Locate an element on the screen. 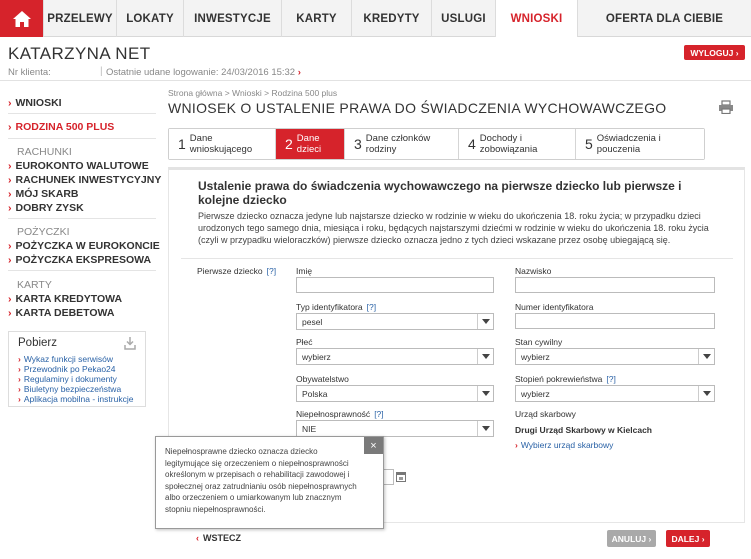  relationship-label-text: Stopień pokrewieństwa is located at coordinates (559, 379).